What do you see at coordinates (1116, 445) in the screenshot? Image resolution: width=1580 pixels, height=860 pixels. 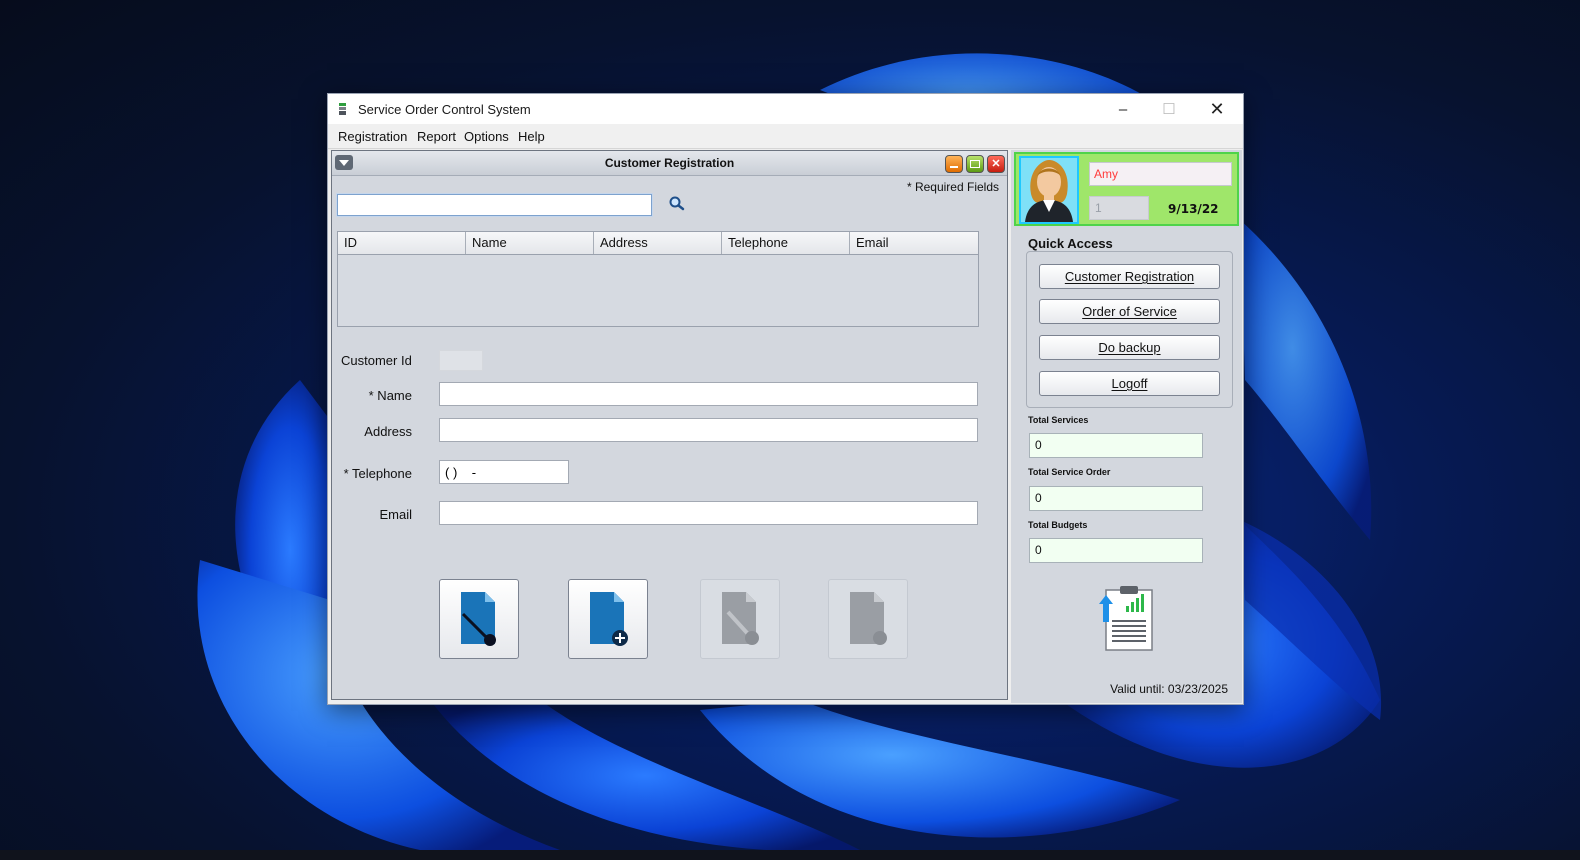 I see `total-services-field: 0` at bounding box center [1116, 445].